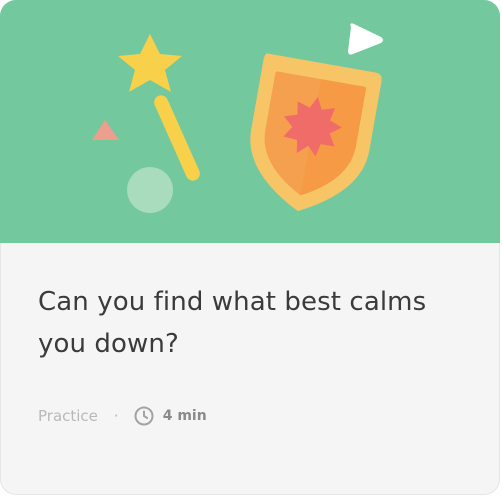 This screenshot has height=497, width=502. What do you see at coordinates (184, 416) in the screenshot?
I see `duration-label: 4 min` at bounding box center [184, 416].